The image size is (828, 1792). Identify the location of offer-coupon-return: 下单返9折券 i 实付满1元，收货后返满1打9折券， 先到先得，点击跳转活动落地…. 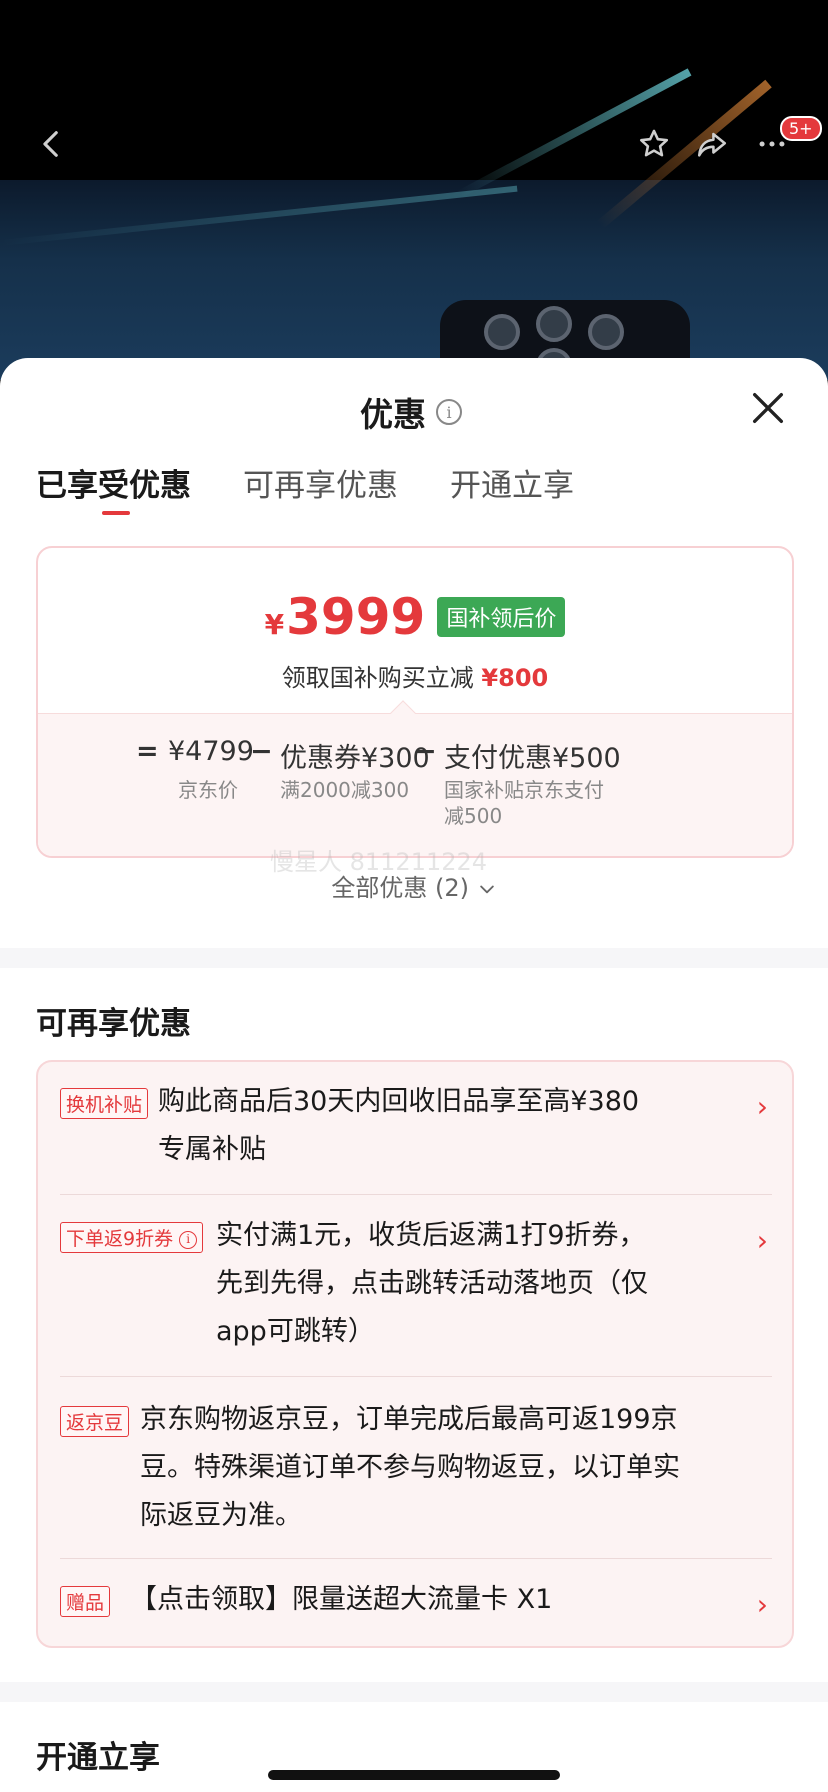
(416, 1293).